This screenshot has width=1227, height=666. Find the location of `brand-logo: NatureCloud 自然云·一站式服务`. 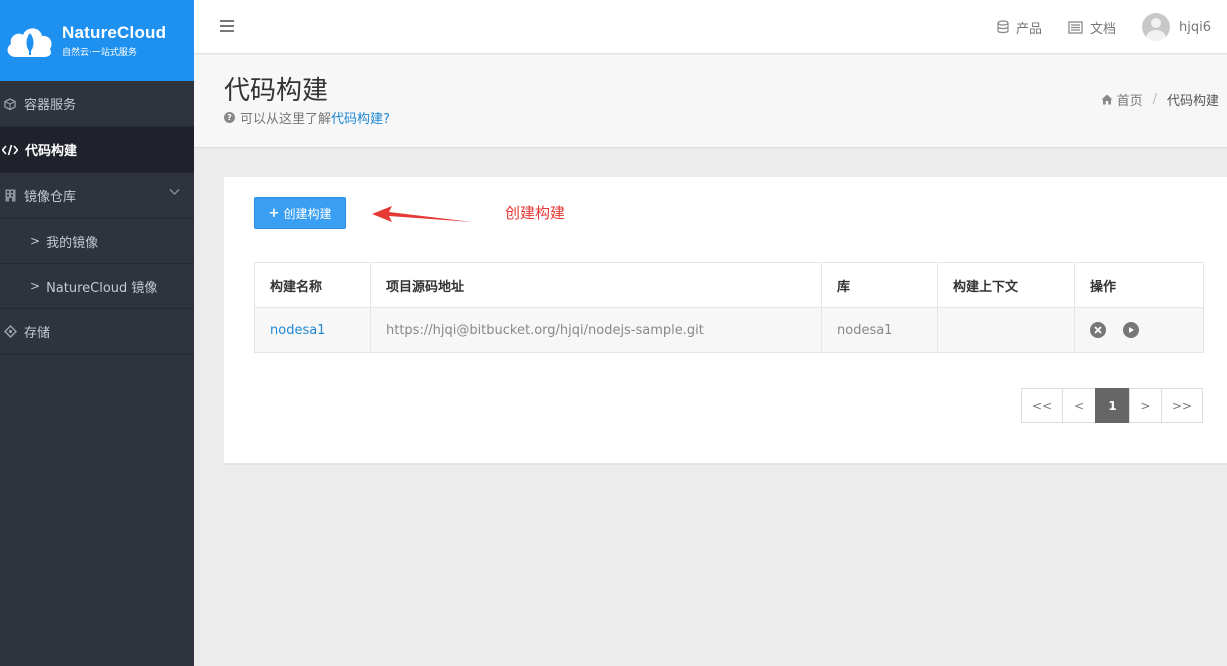

brand-logo: NatureCloud 自然云·一站式服务 is located at coordinates (97, 40).